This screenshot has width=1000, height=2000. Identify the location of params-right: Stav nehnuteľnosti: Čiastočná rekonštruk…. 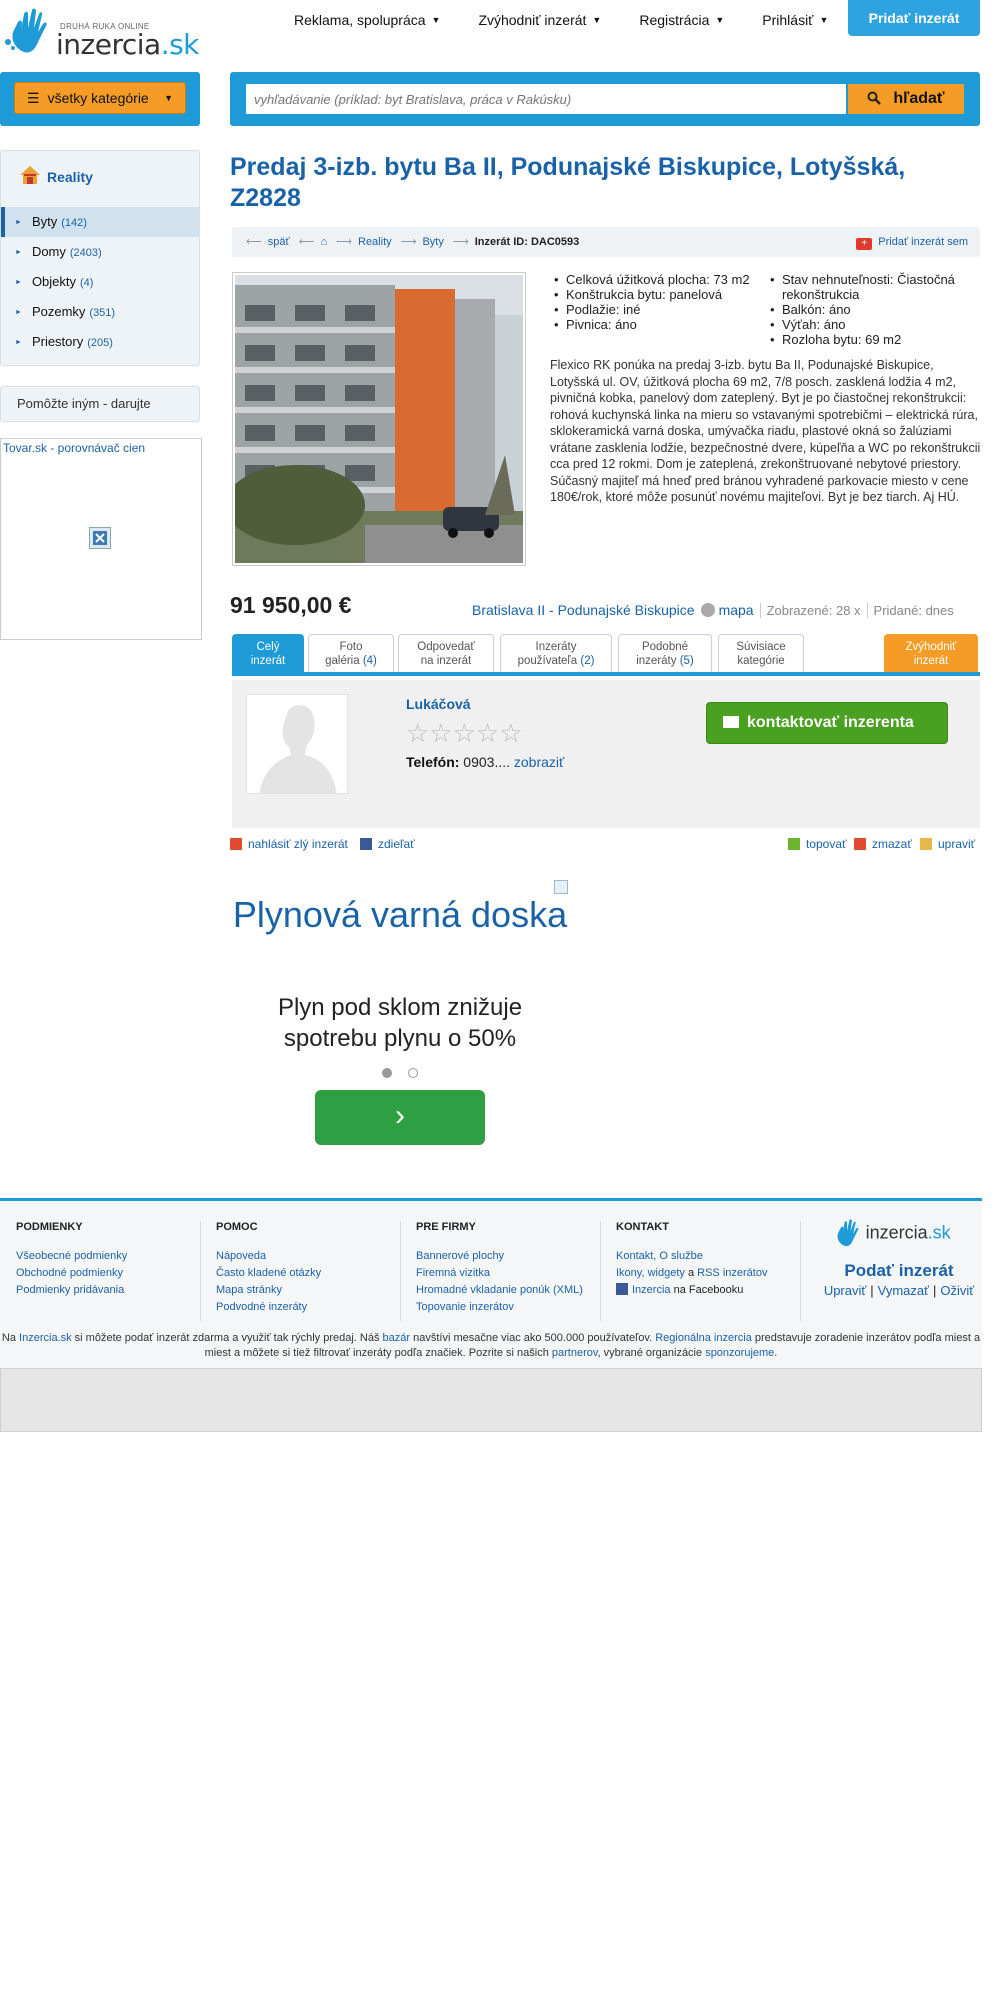
(871, 309).